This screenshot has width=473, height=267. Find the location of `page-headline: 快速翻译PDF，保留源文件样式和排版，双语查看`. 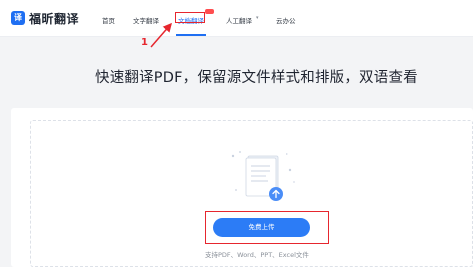

page-headline: 快速翻译PDF，保留源文件样式和排版，双语查看 is located at coordinates (256, 78).